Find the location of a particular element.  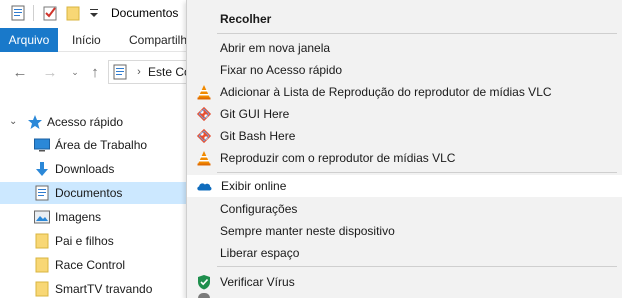

new-folder-icon is located at coordinates (73, 13).